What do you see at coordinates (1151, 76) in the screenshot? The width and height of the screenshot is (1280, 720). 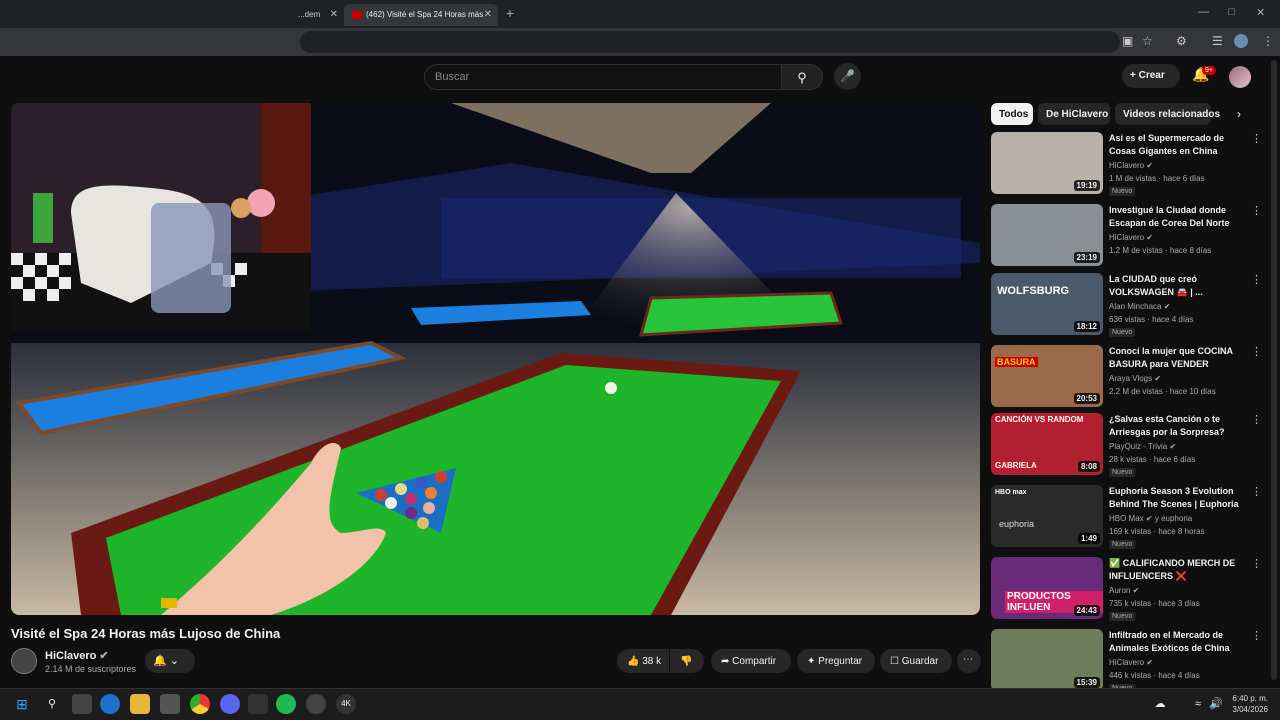 I see `create-button: + Crear` at bounding box center [1151, 76].